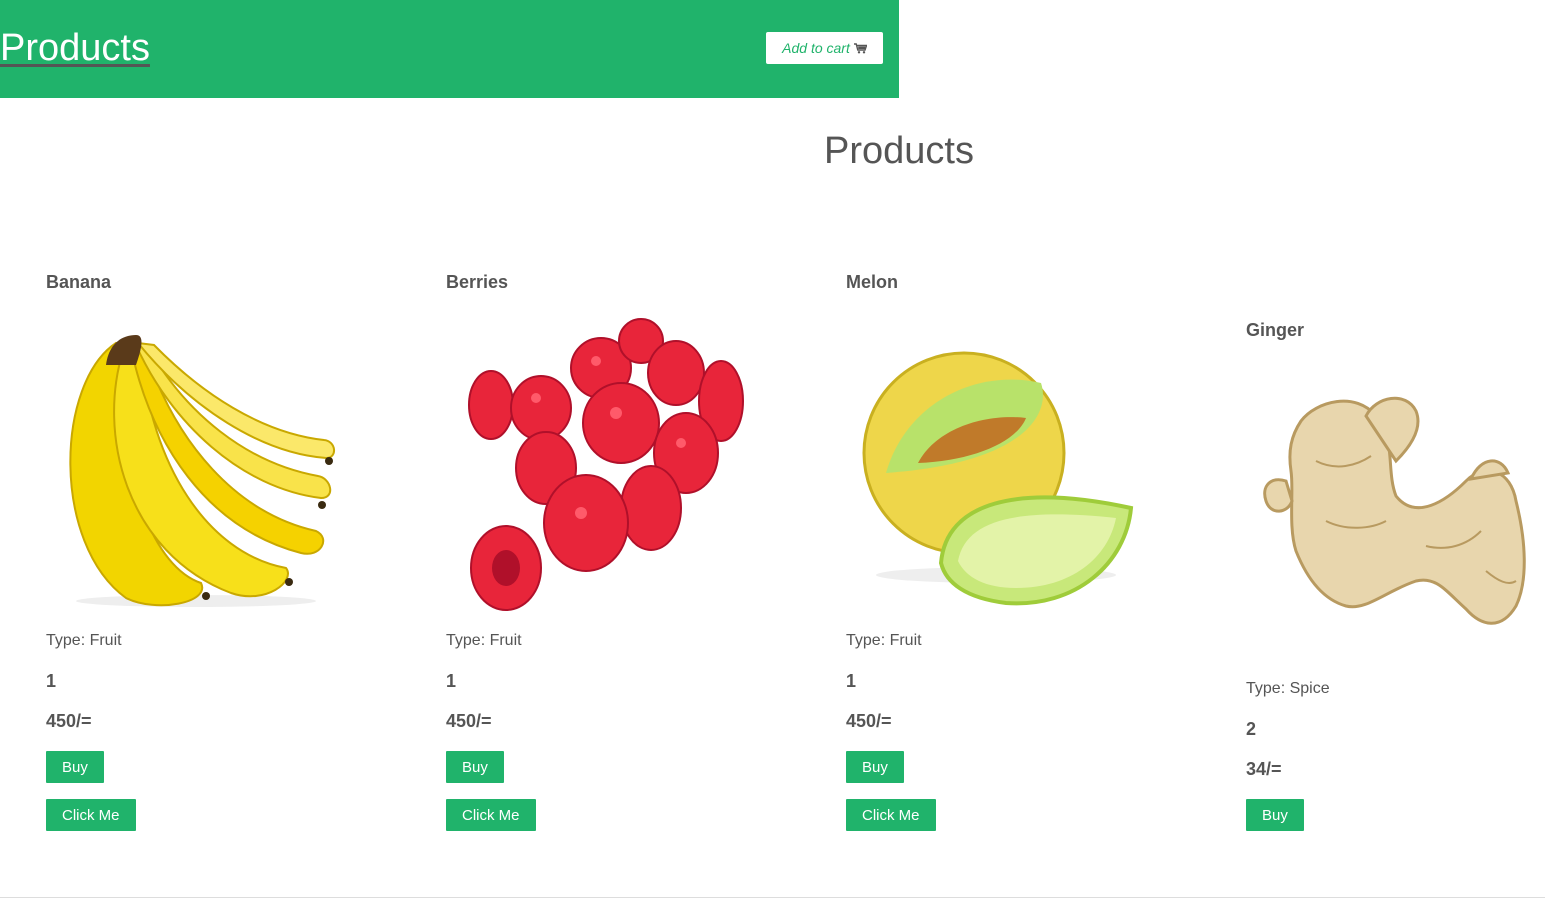  What do you see at coordinates (996, 463) in the screenshot?
I see `melon-image` at bounding box center [996, 463].